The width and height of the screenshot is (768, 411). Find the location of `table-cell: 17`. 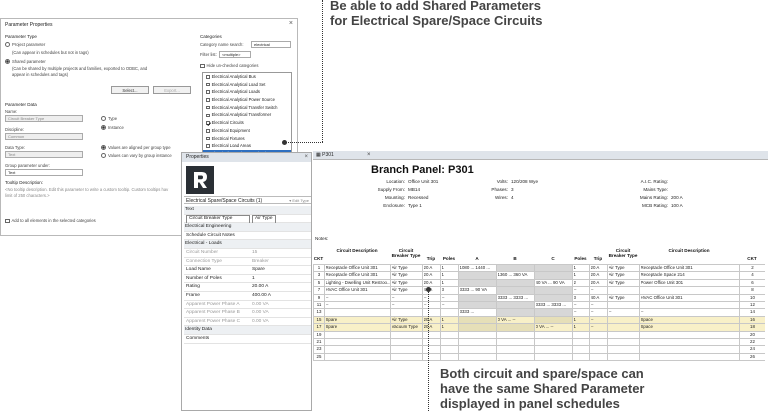

table-cell: 17 is located at coordinates (319, 326).